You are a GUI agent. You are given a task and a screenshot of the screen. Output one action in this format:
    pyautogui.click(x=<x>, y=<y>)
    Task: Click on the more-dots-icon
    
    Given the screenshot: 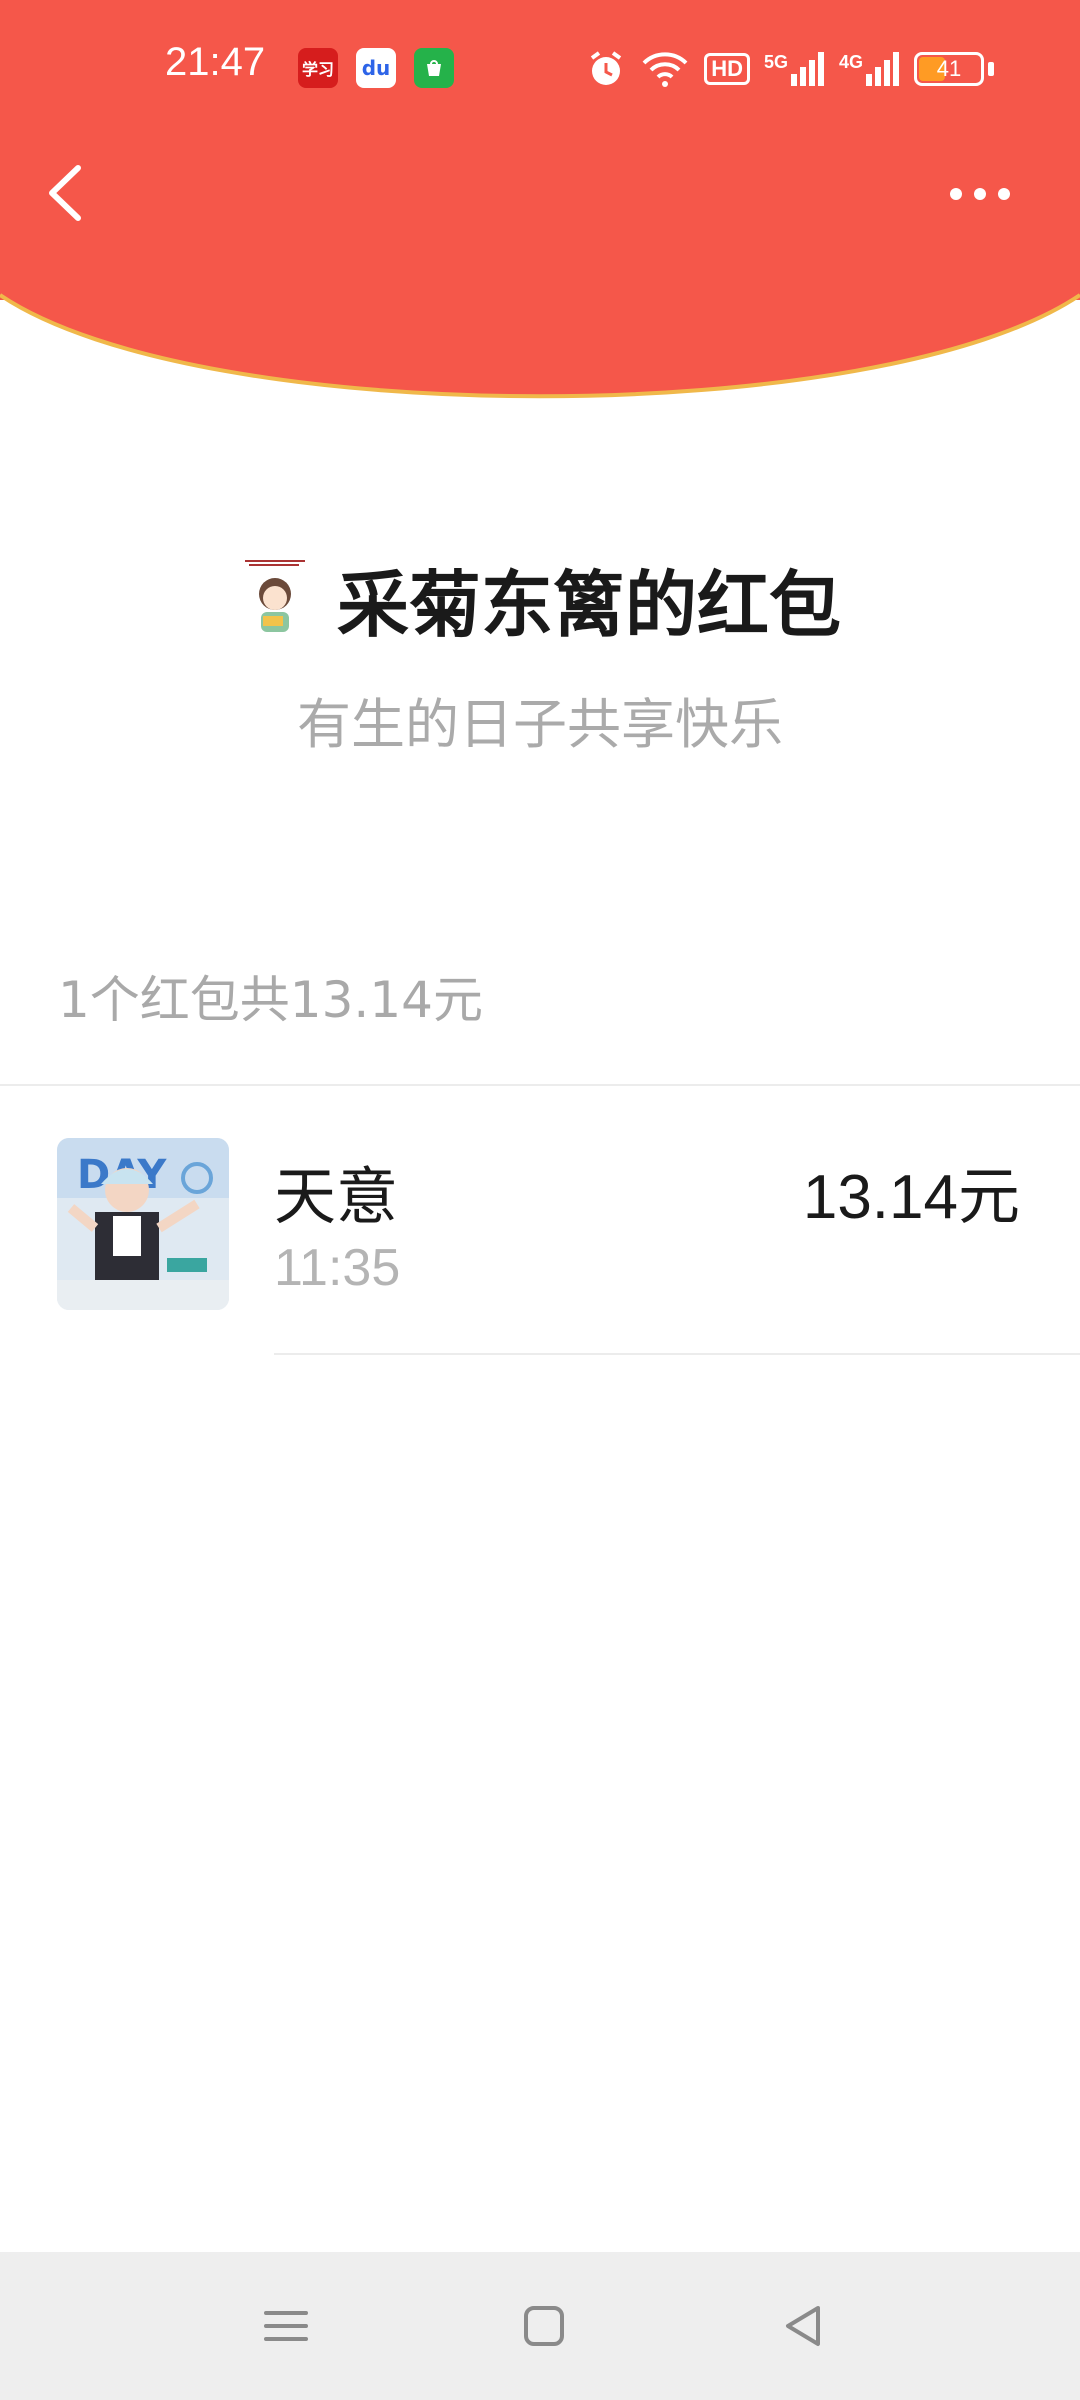 What is the action you would take?
    pyautogui.click(x=980, y=194)
    